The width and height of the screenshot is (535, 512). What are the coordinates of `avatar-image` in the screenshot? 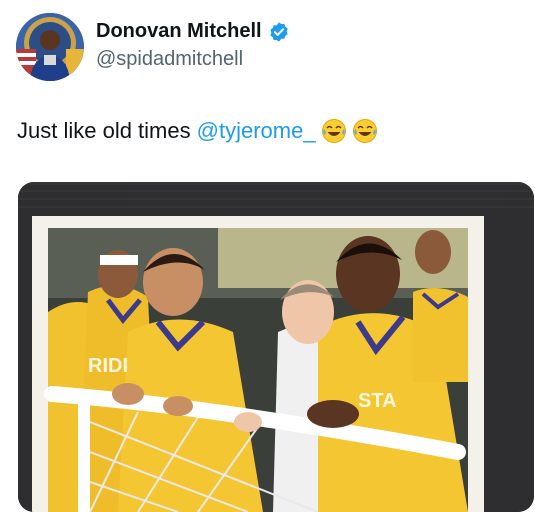 It's located at (50, 47).